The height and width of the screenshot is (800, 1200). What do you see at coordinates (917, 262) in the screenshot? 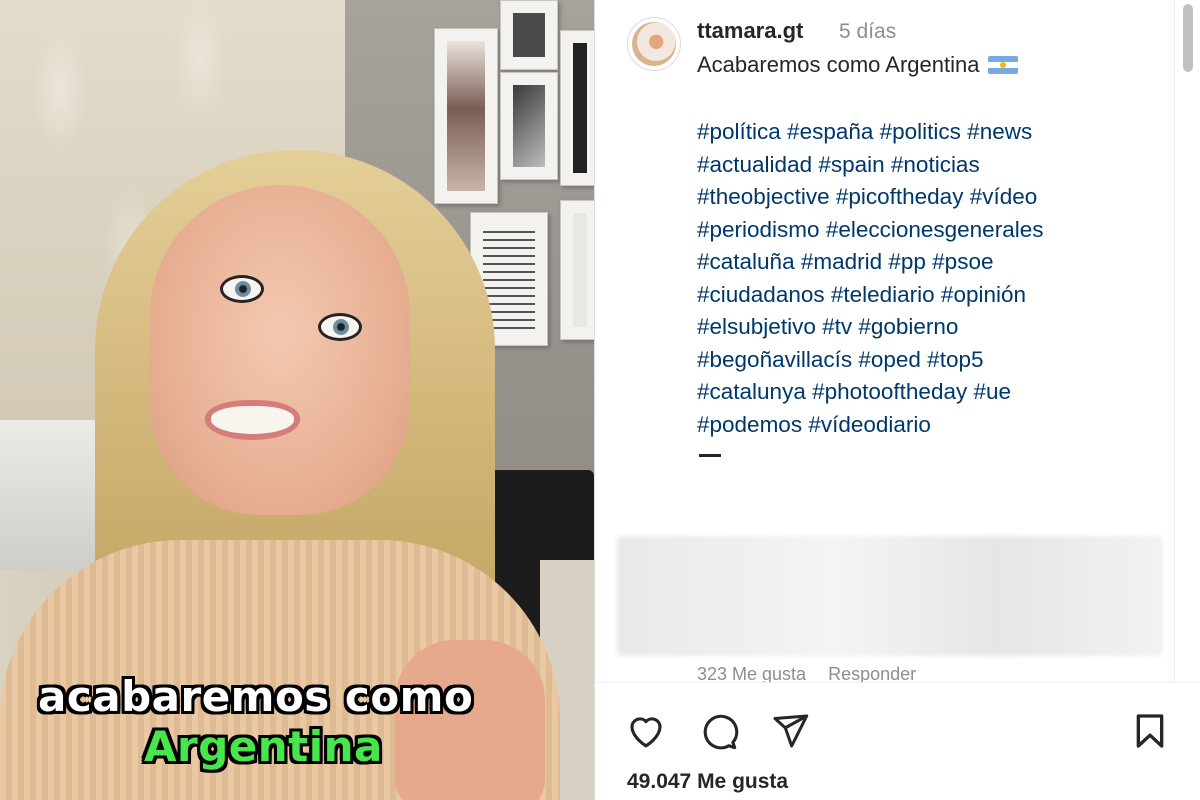
I see `hashtag-line: #cataluña #madrid #pp #psoe` at bounding box center [917, 262].